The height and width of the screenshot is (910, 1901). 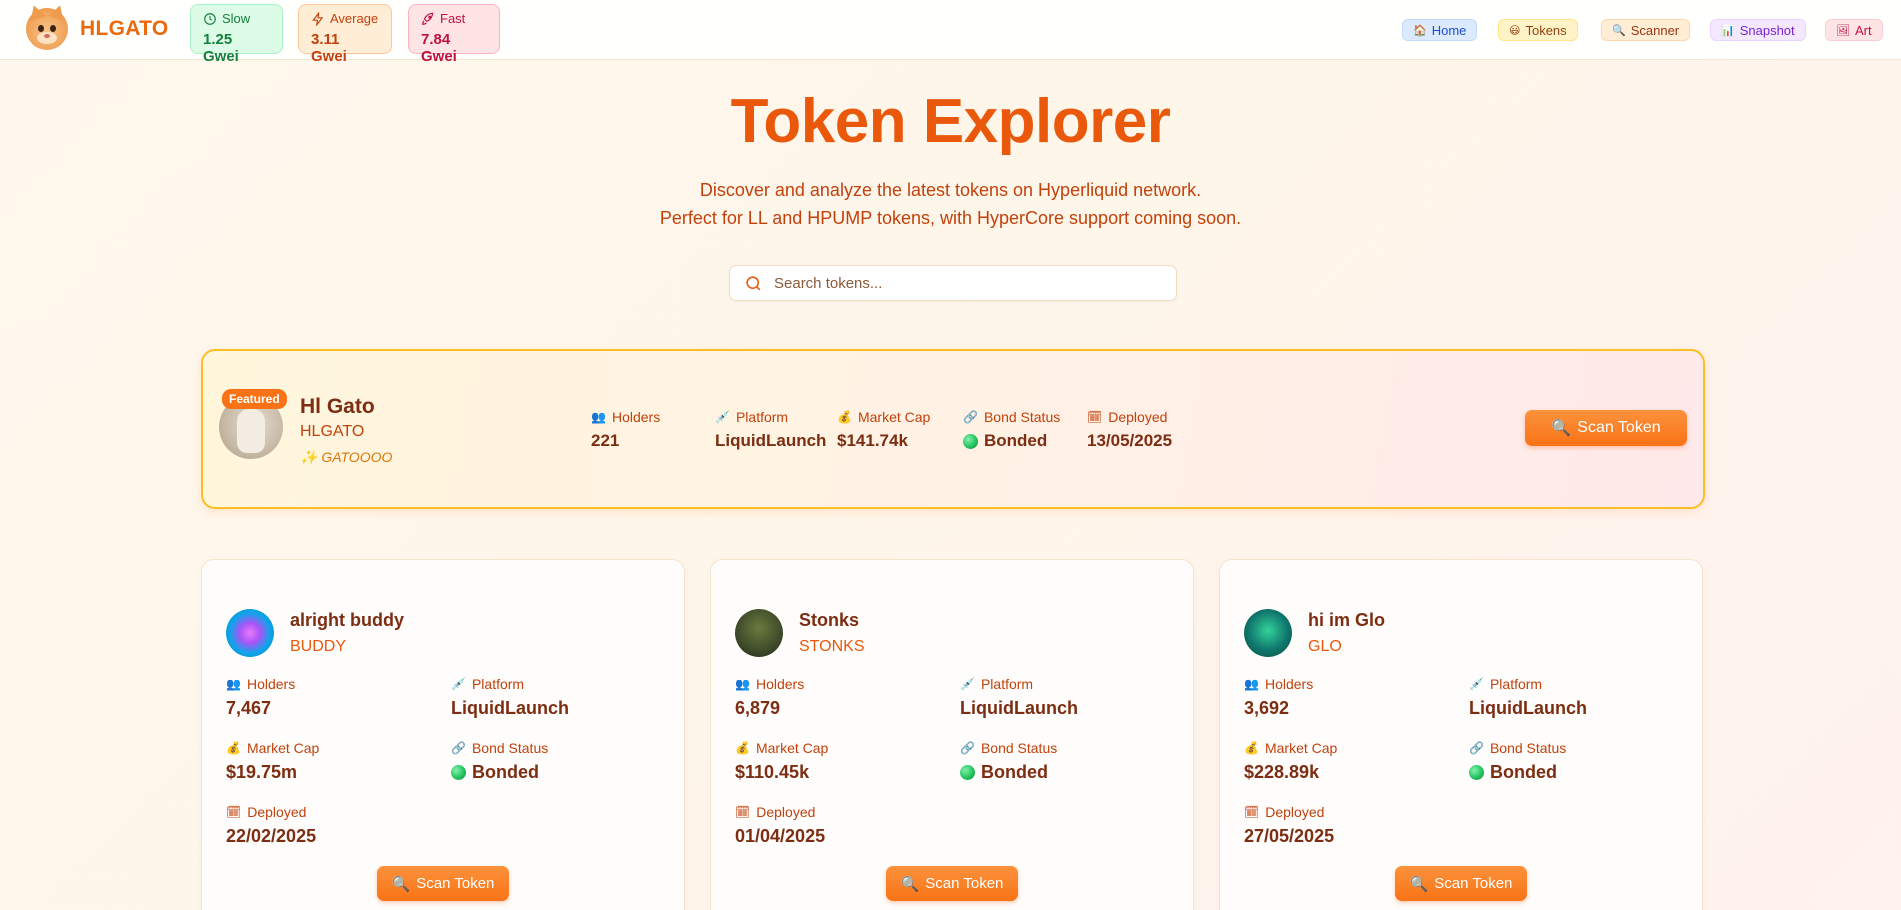 What do you see at coordinates (346, 457) in the screenshot?
I see `featured-token-tagline: ✨ GATOOOO` at bounding box center [346, 457].